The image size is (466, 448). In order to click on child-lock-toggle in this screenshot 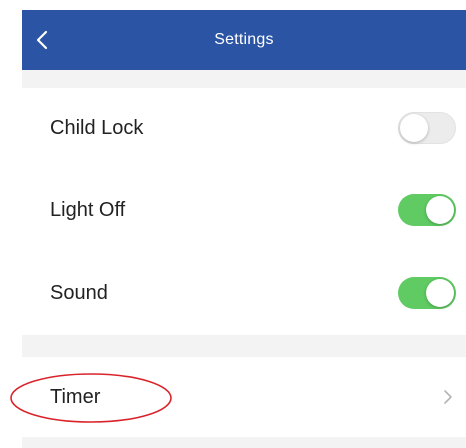, I will do `click(427, 128)`.